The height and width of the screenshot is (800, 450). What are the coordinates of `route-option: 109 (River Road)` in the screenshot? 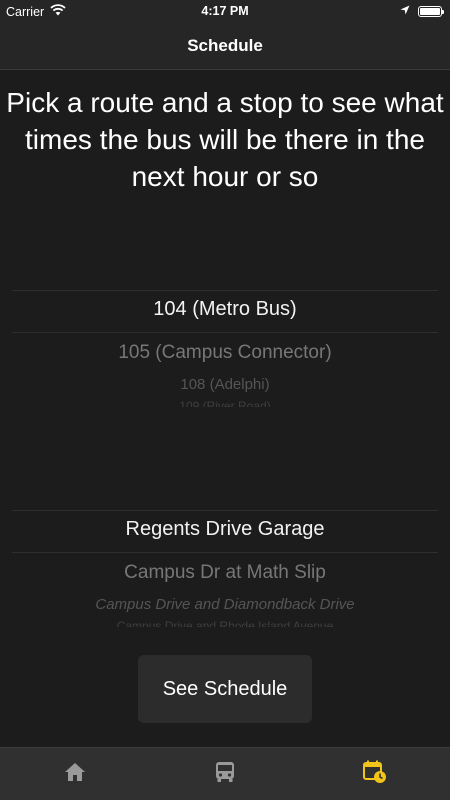 It's located at (225, 403).